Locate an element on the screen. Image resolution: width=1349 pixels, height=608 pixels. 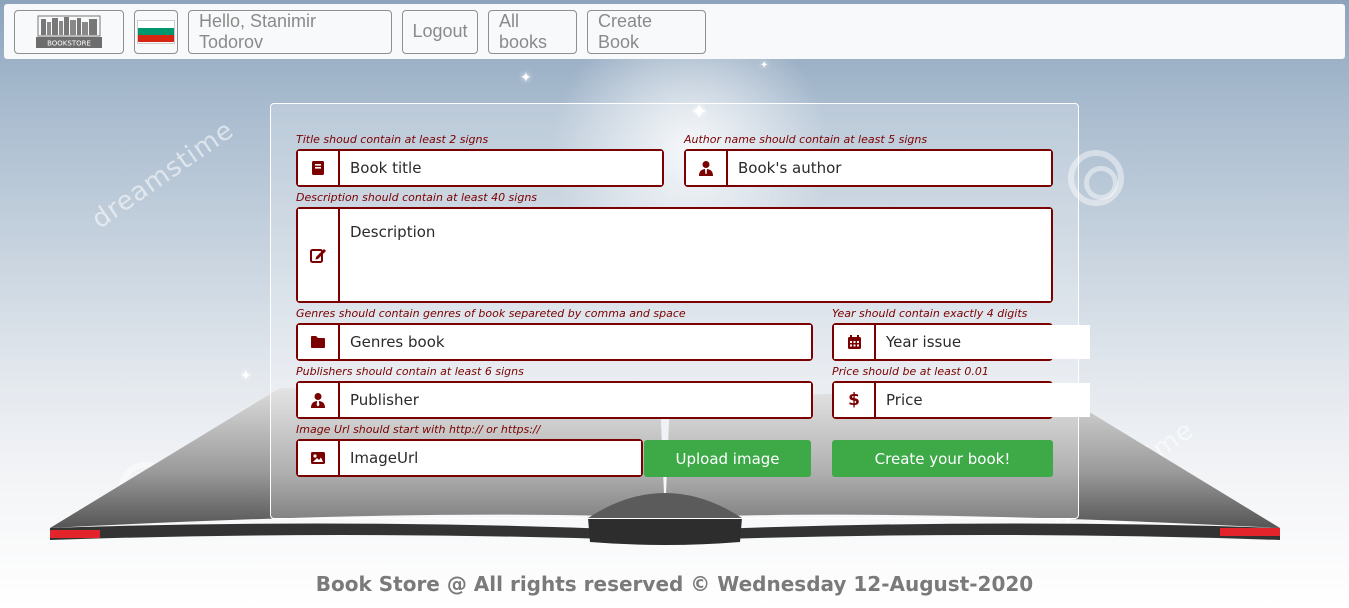
year-input is located at coordinates (983, 342).